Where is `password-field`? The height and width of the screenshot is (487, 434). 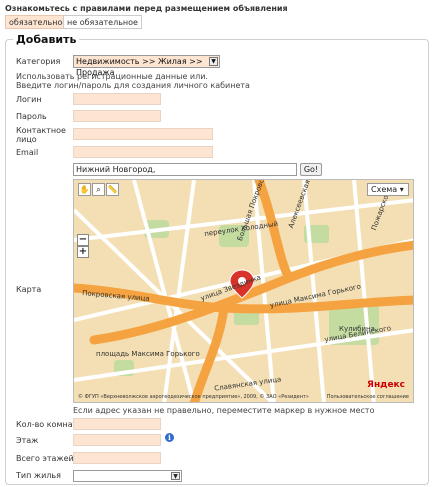 password-field is located at coordinates (117, 116).